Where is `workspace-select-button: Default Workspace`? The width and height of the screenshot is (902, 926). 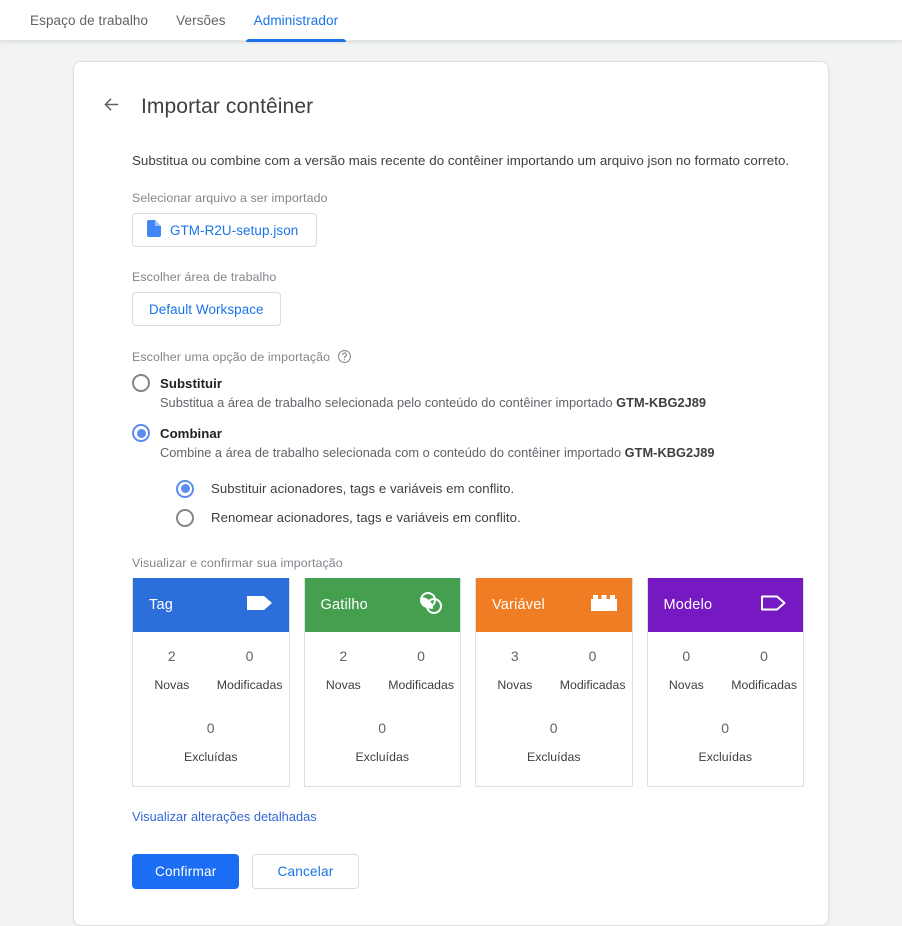
workspace-select-button: Default Workspace is located at coordinates (206, 309).